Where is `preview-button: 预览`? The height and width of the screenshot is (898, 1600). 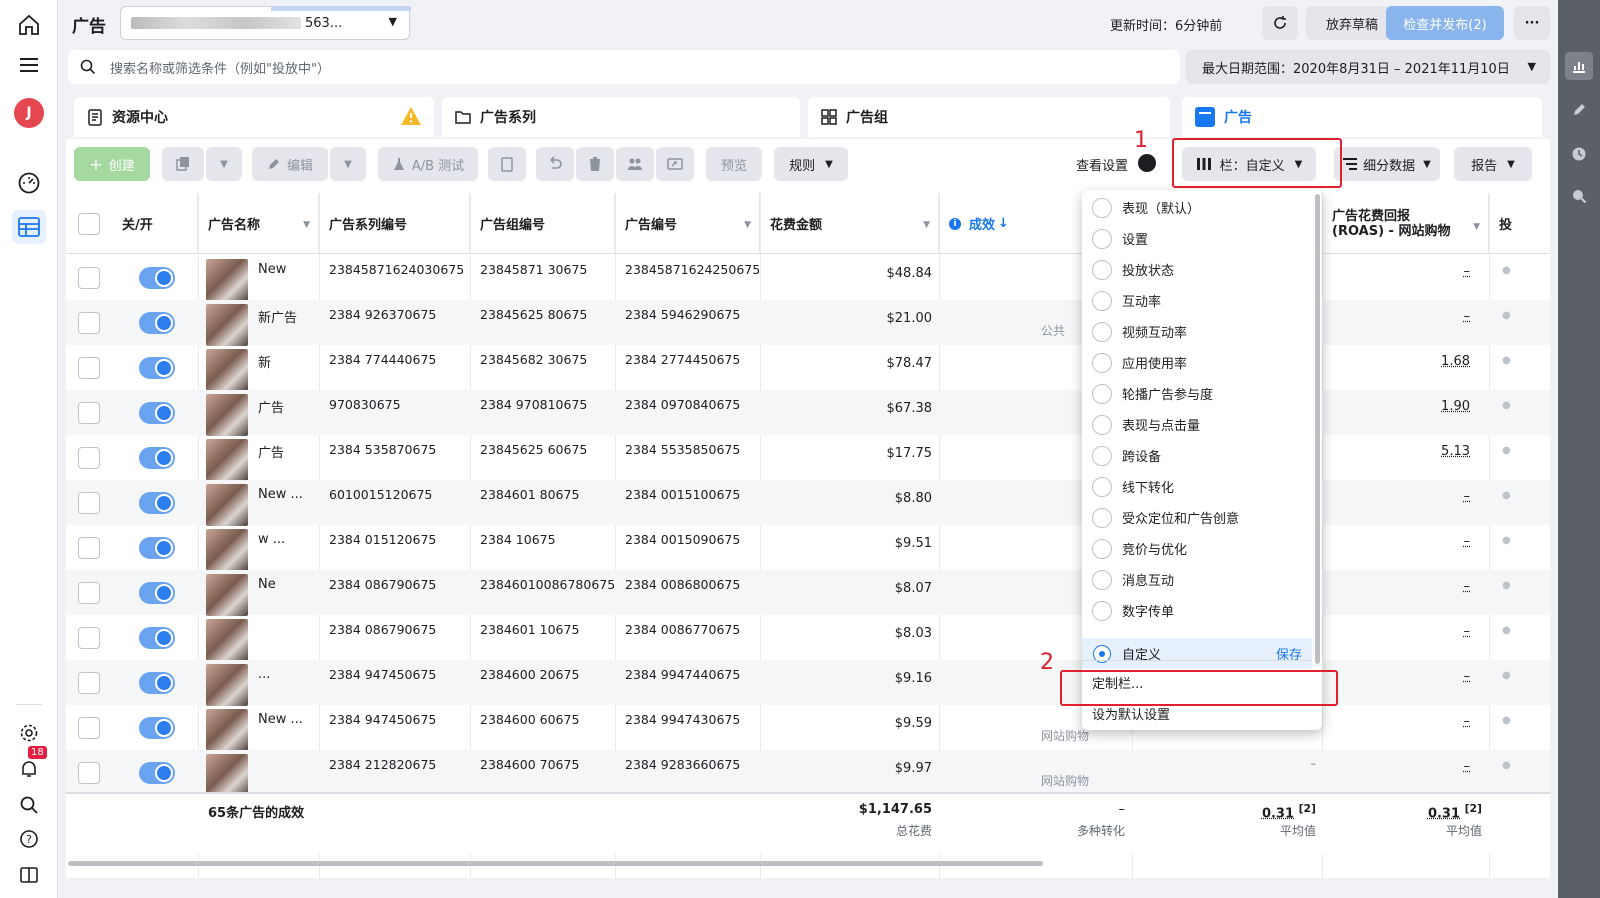
preview-button: 预览 is located at coordinates (734, 164).